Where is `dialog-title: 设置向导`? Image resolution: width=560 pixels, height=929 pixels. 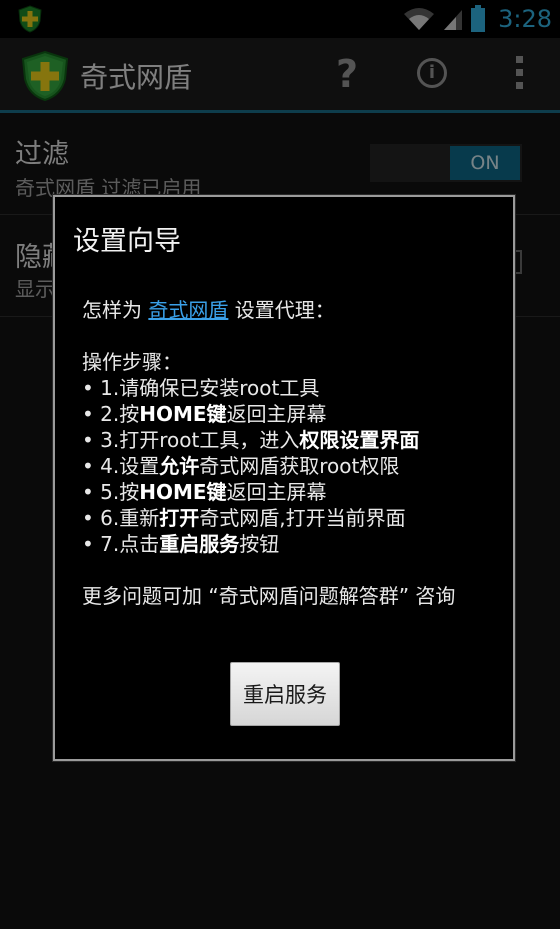 dialog-title: 设置向导 is located at coordinates (127, 241).